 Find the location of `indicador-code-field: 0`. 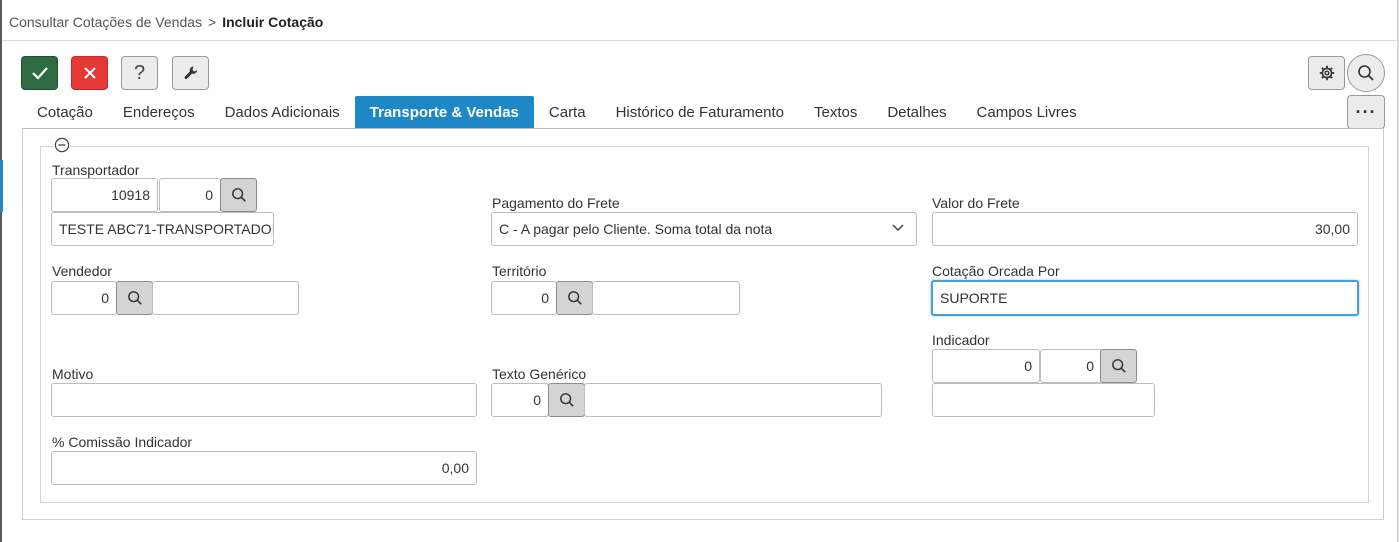

indicador-code-field: 0 is located at coordinates (986, 366).